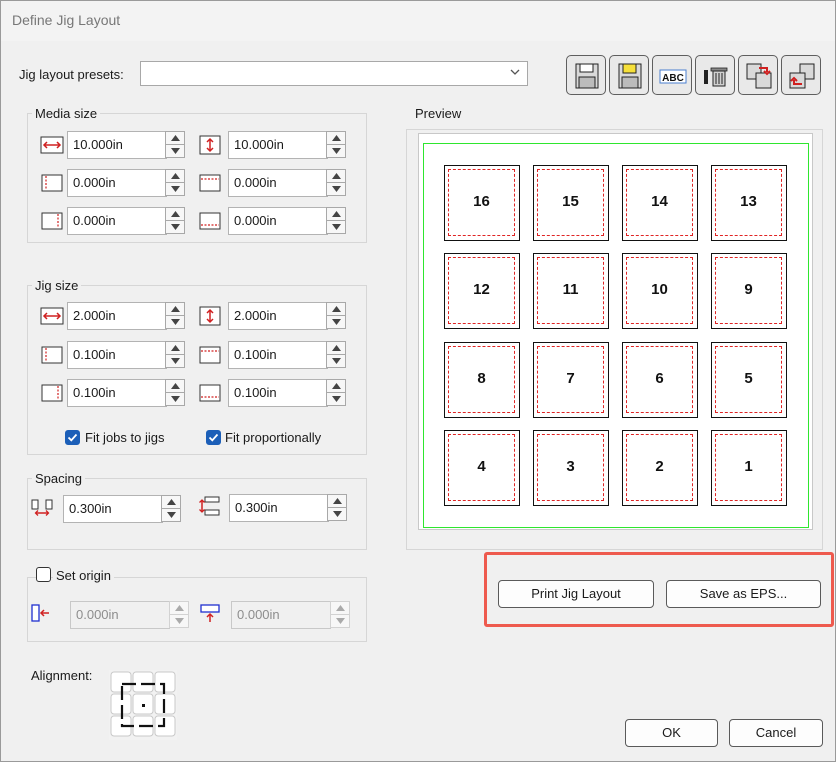 This screenshot has height=762, width=836. I want to click on import-preset-button, so click(758, 75).